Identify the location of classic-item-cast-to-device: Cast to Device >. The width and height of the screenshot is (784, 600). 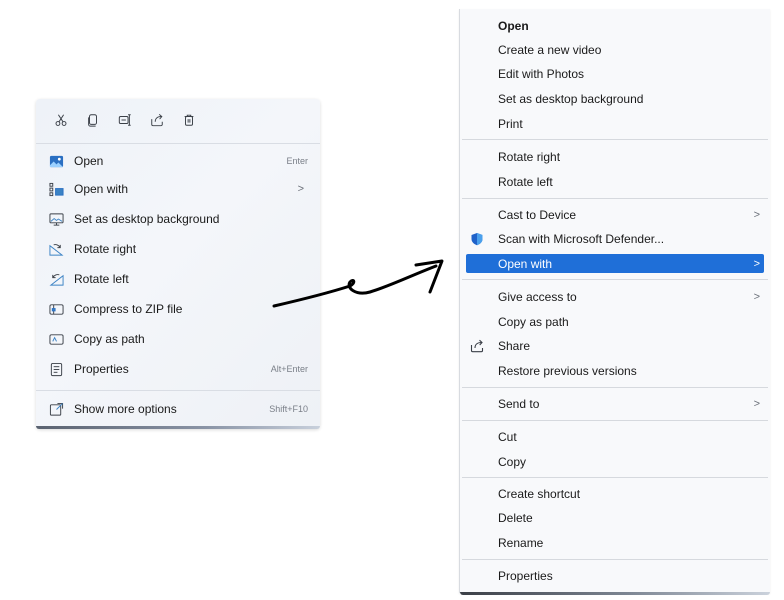
(615, 215).